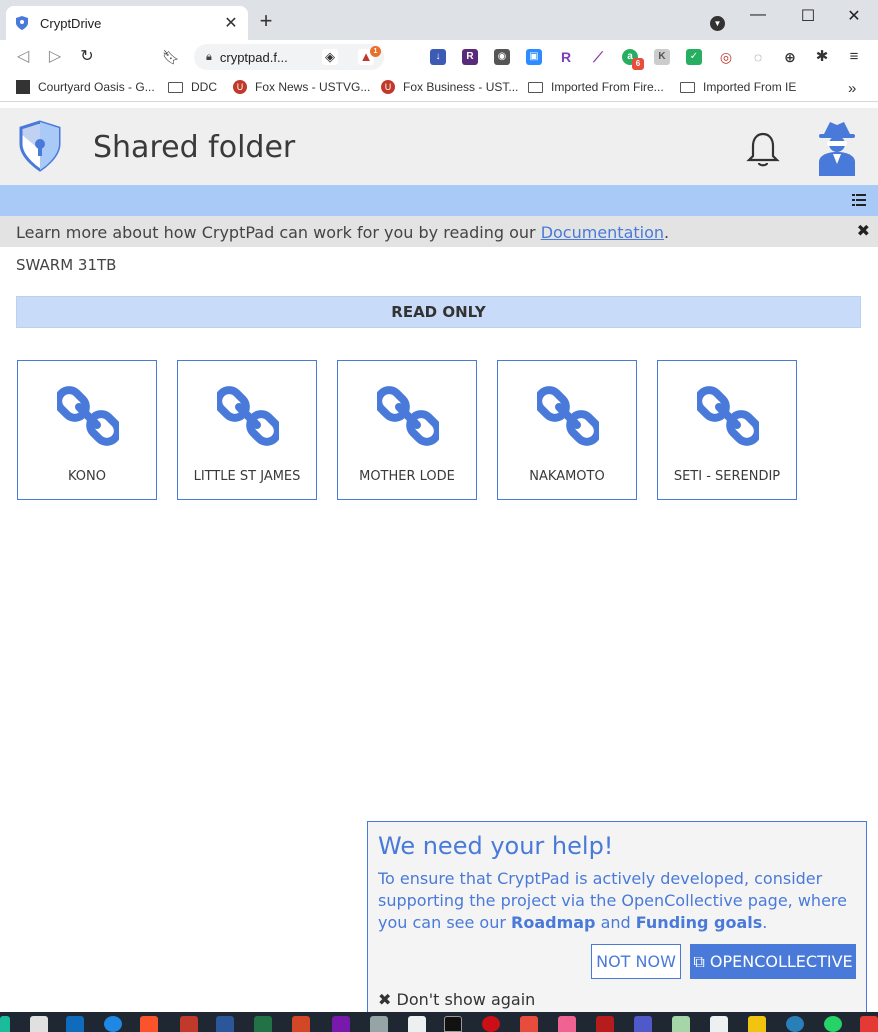 Image resolution: width=878 pixels, height=1032 pixels. Describe the element at coordinates (758, 57) in the screenshot. I see `circle-extension-icon: ◌` at that location.